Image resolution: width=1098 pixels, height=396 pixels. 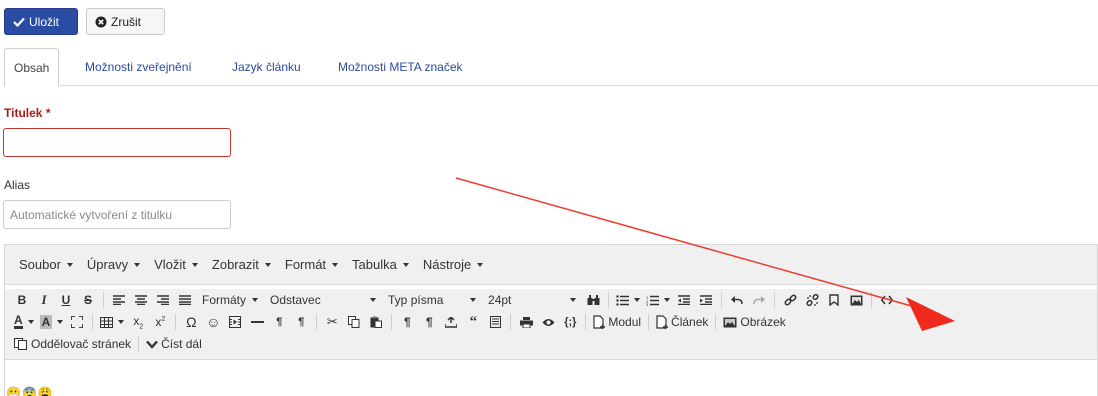 I want to click on save-button: Uložit, so click(x=41, y=21).